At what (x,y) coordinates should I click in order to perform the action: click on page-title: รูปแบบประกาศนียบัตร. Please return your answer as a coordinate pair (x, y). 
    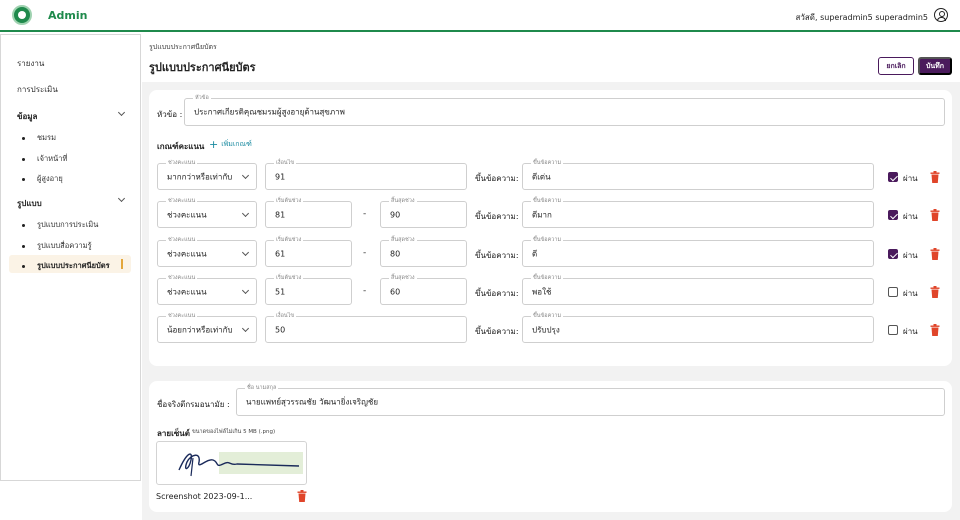
    Looking at the image, I should click on (202, 67).